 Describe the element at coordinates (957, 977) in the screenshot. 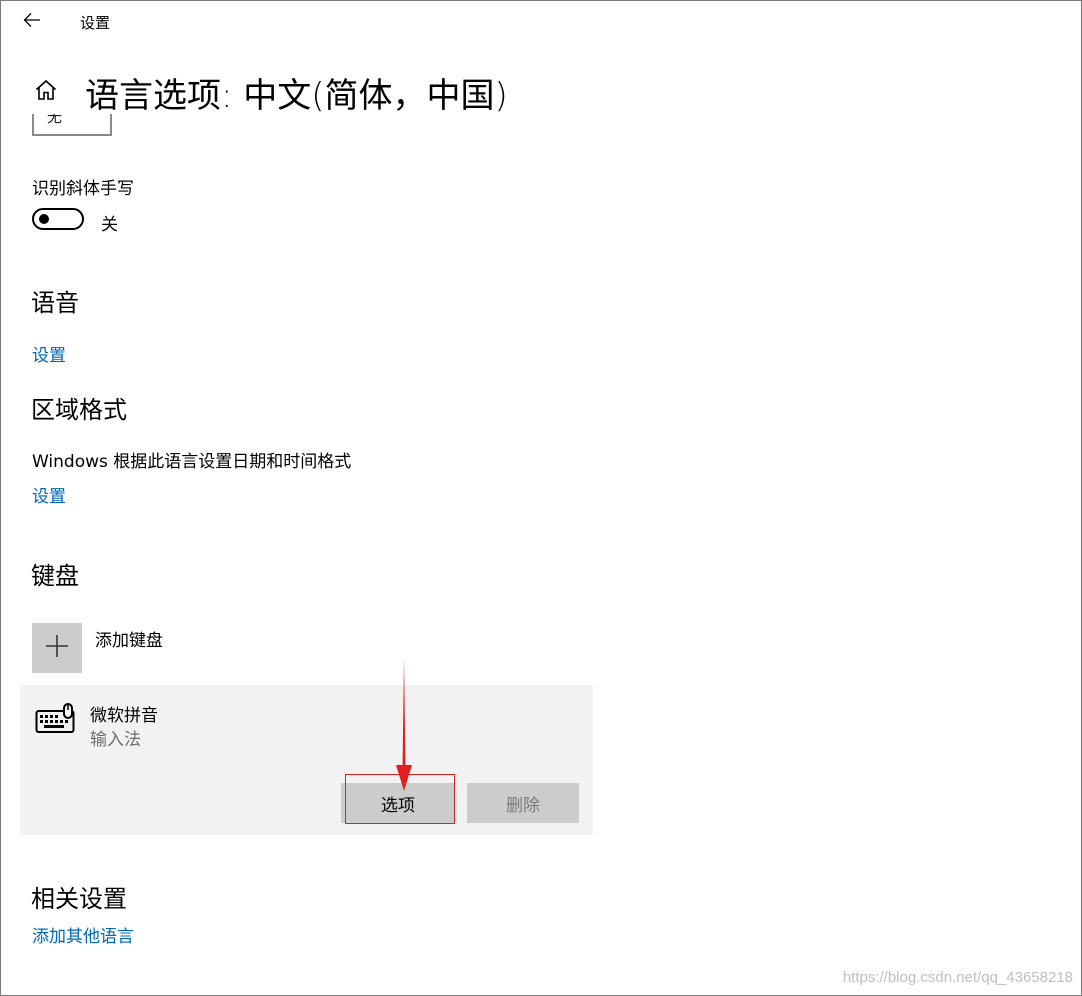

I see `watermark: https://blog.csdn.net/qq_43658218` at that location.